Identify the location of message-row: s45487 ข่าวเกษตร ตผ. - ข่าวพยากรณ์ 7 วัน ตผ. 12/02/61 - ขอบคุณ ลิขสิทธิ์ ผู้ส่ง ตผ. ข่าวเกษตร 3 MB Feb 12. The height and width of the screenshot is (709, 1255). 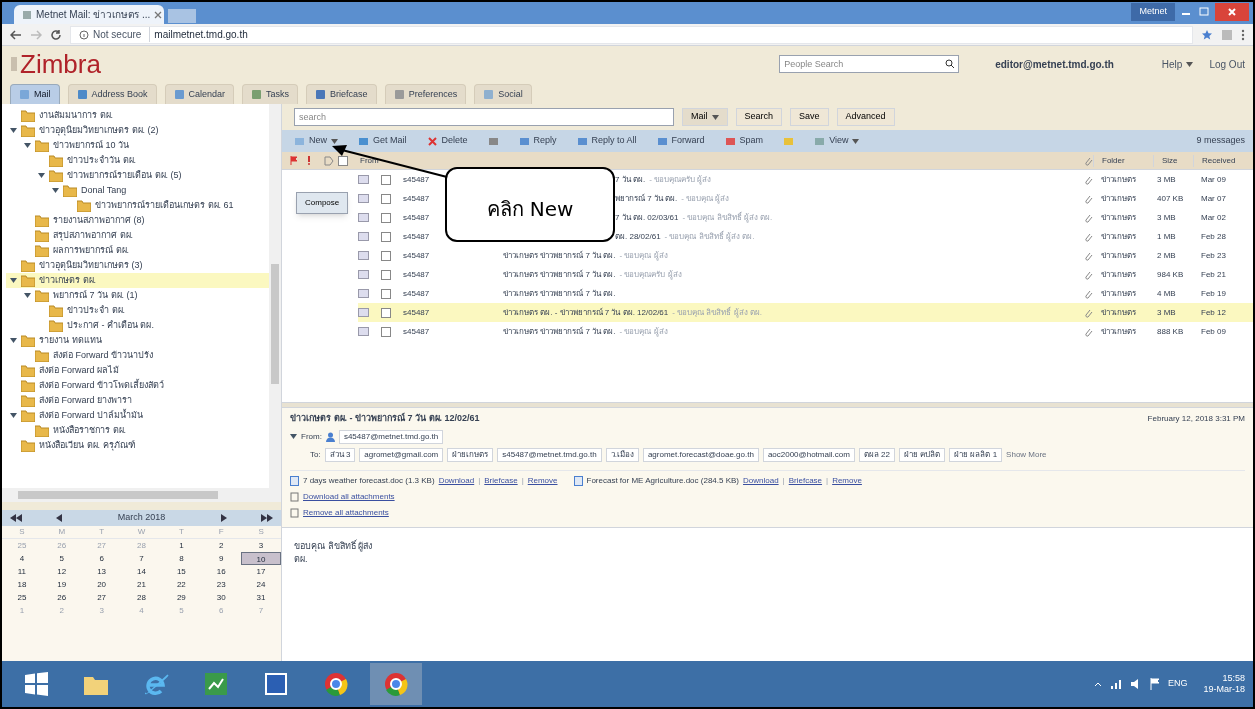
(805, 312).